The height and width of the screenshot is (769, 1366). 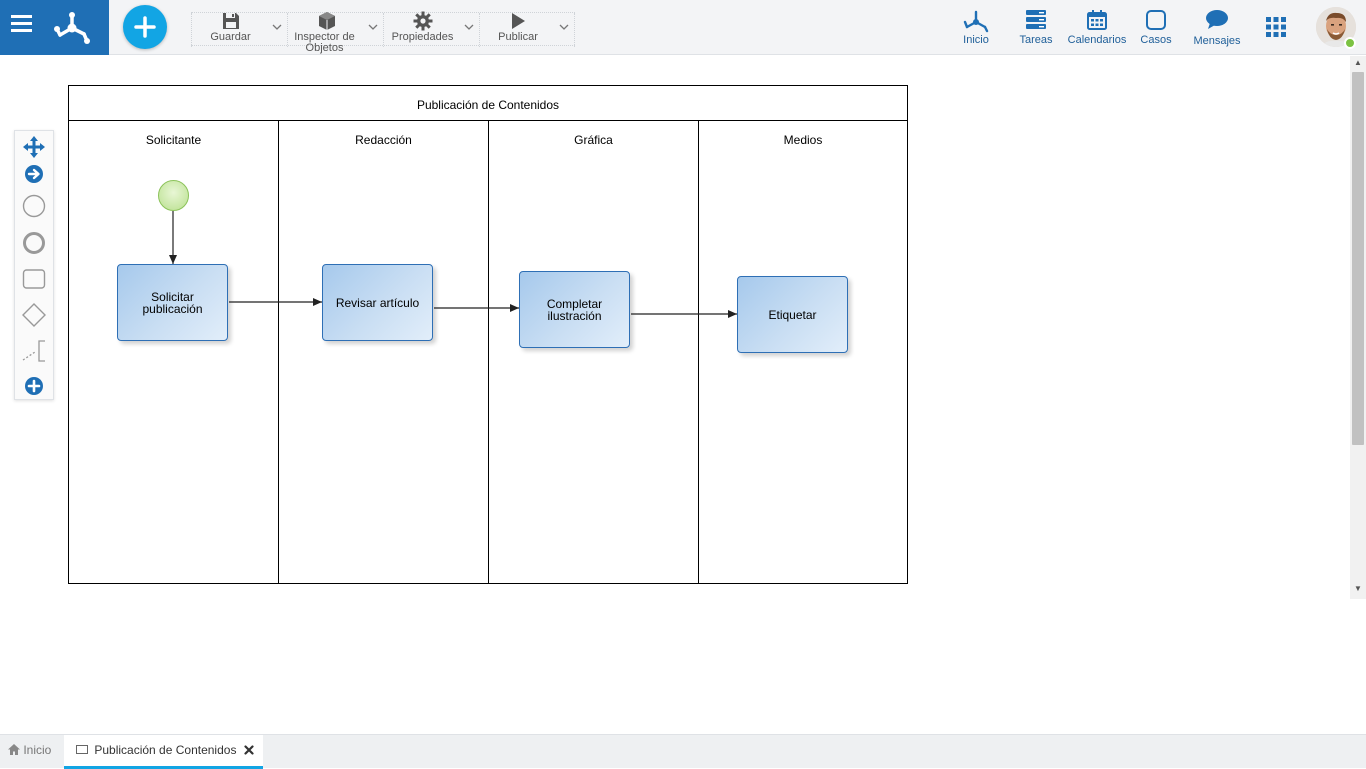 What do you see at coordinates (792, 314) in the screenshot?
I see `task-etiquetar: Etiquetar` at bounding box center [792, 314].